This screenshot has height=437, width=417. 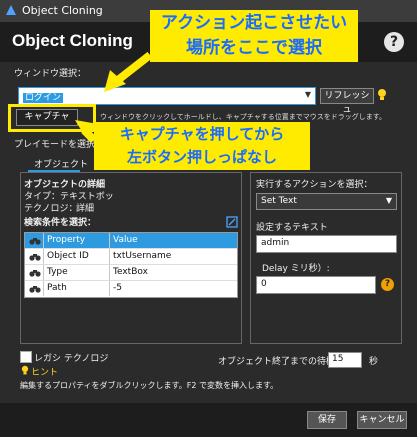 I want to click on callout-bottom: キャプチャを押してから 左ボタン押しっぱなし, so click(x=202, y=146).